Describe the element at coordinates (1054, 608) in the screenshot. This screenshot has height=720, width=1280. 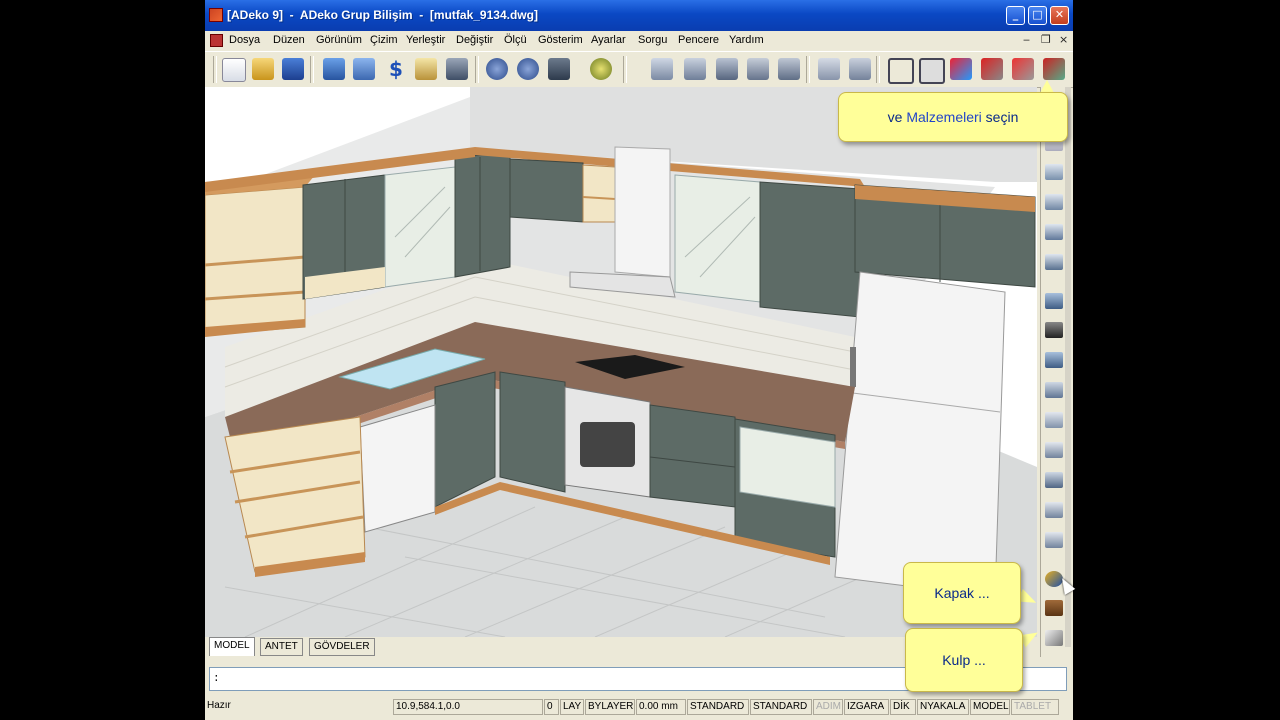
I see `door-icon` at that location.